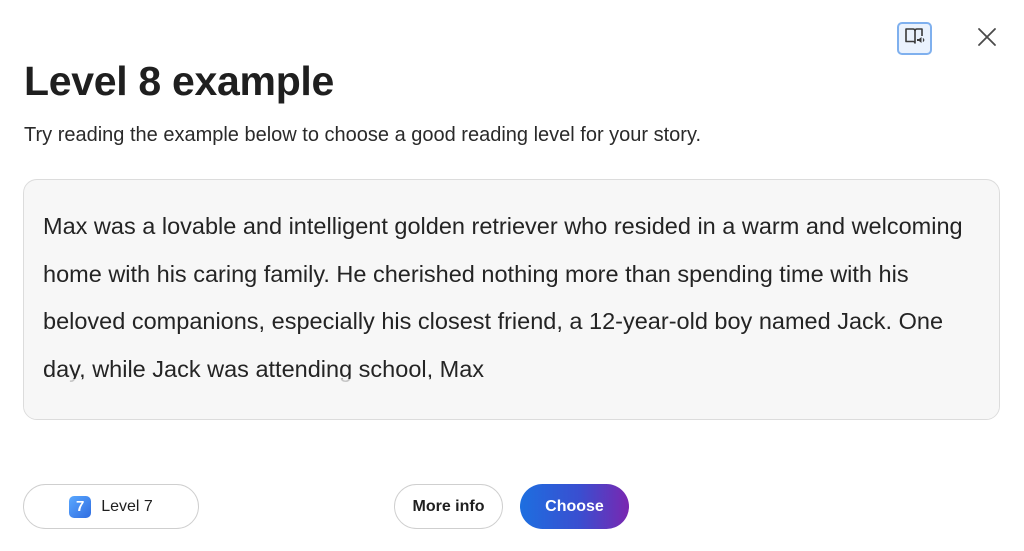 The image size is (1024, 551). I want to click on level-7-button: 7 Level 7, so click(111, 506).